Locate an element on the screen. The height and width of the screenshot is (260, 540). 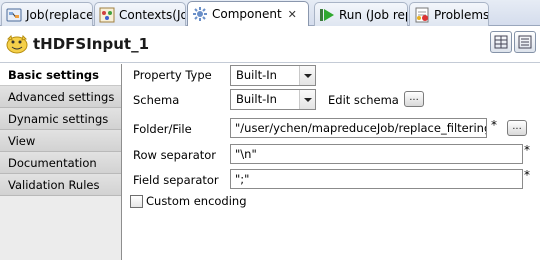
edit-schema-label: Edit schema is located at coordinates (363, 100).